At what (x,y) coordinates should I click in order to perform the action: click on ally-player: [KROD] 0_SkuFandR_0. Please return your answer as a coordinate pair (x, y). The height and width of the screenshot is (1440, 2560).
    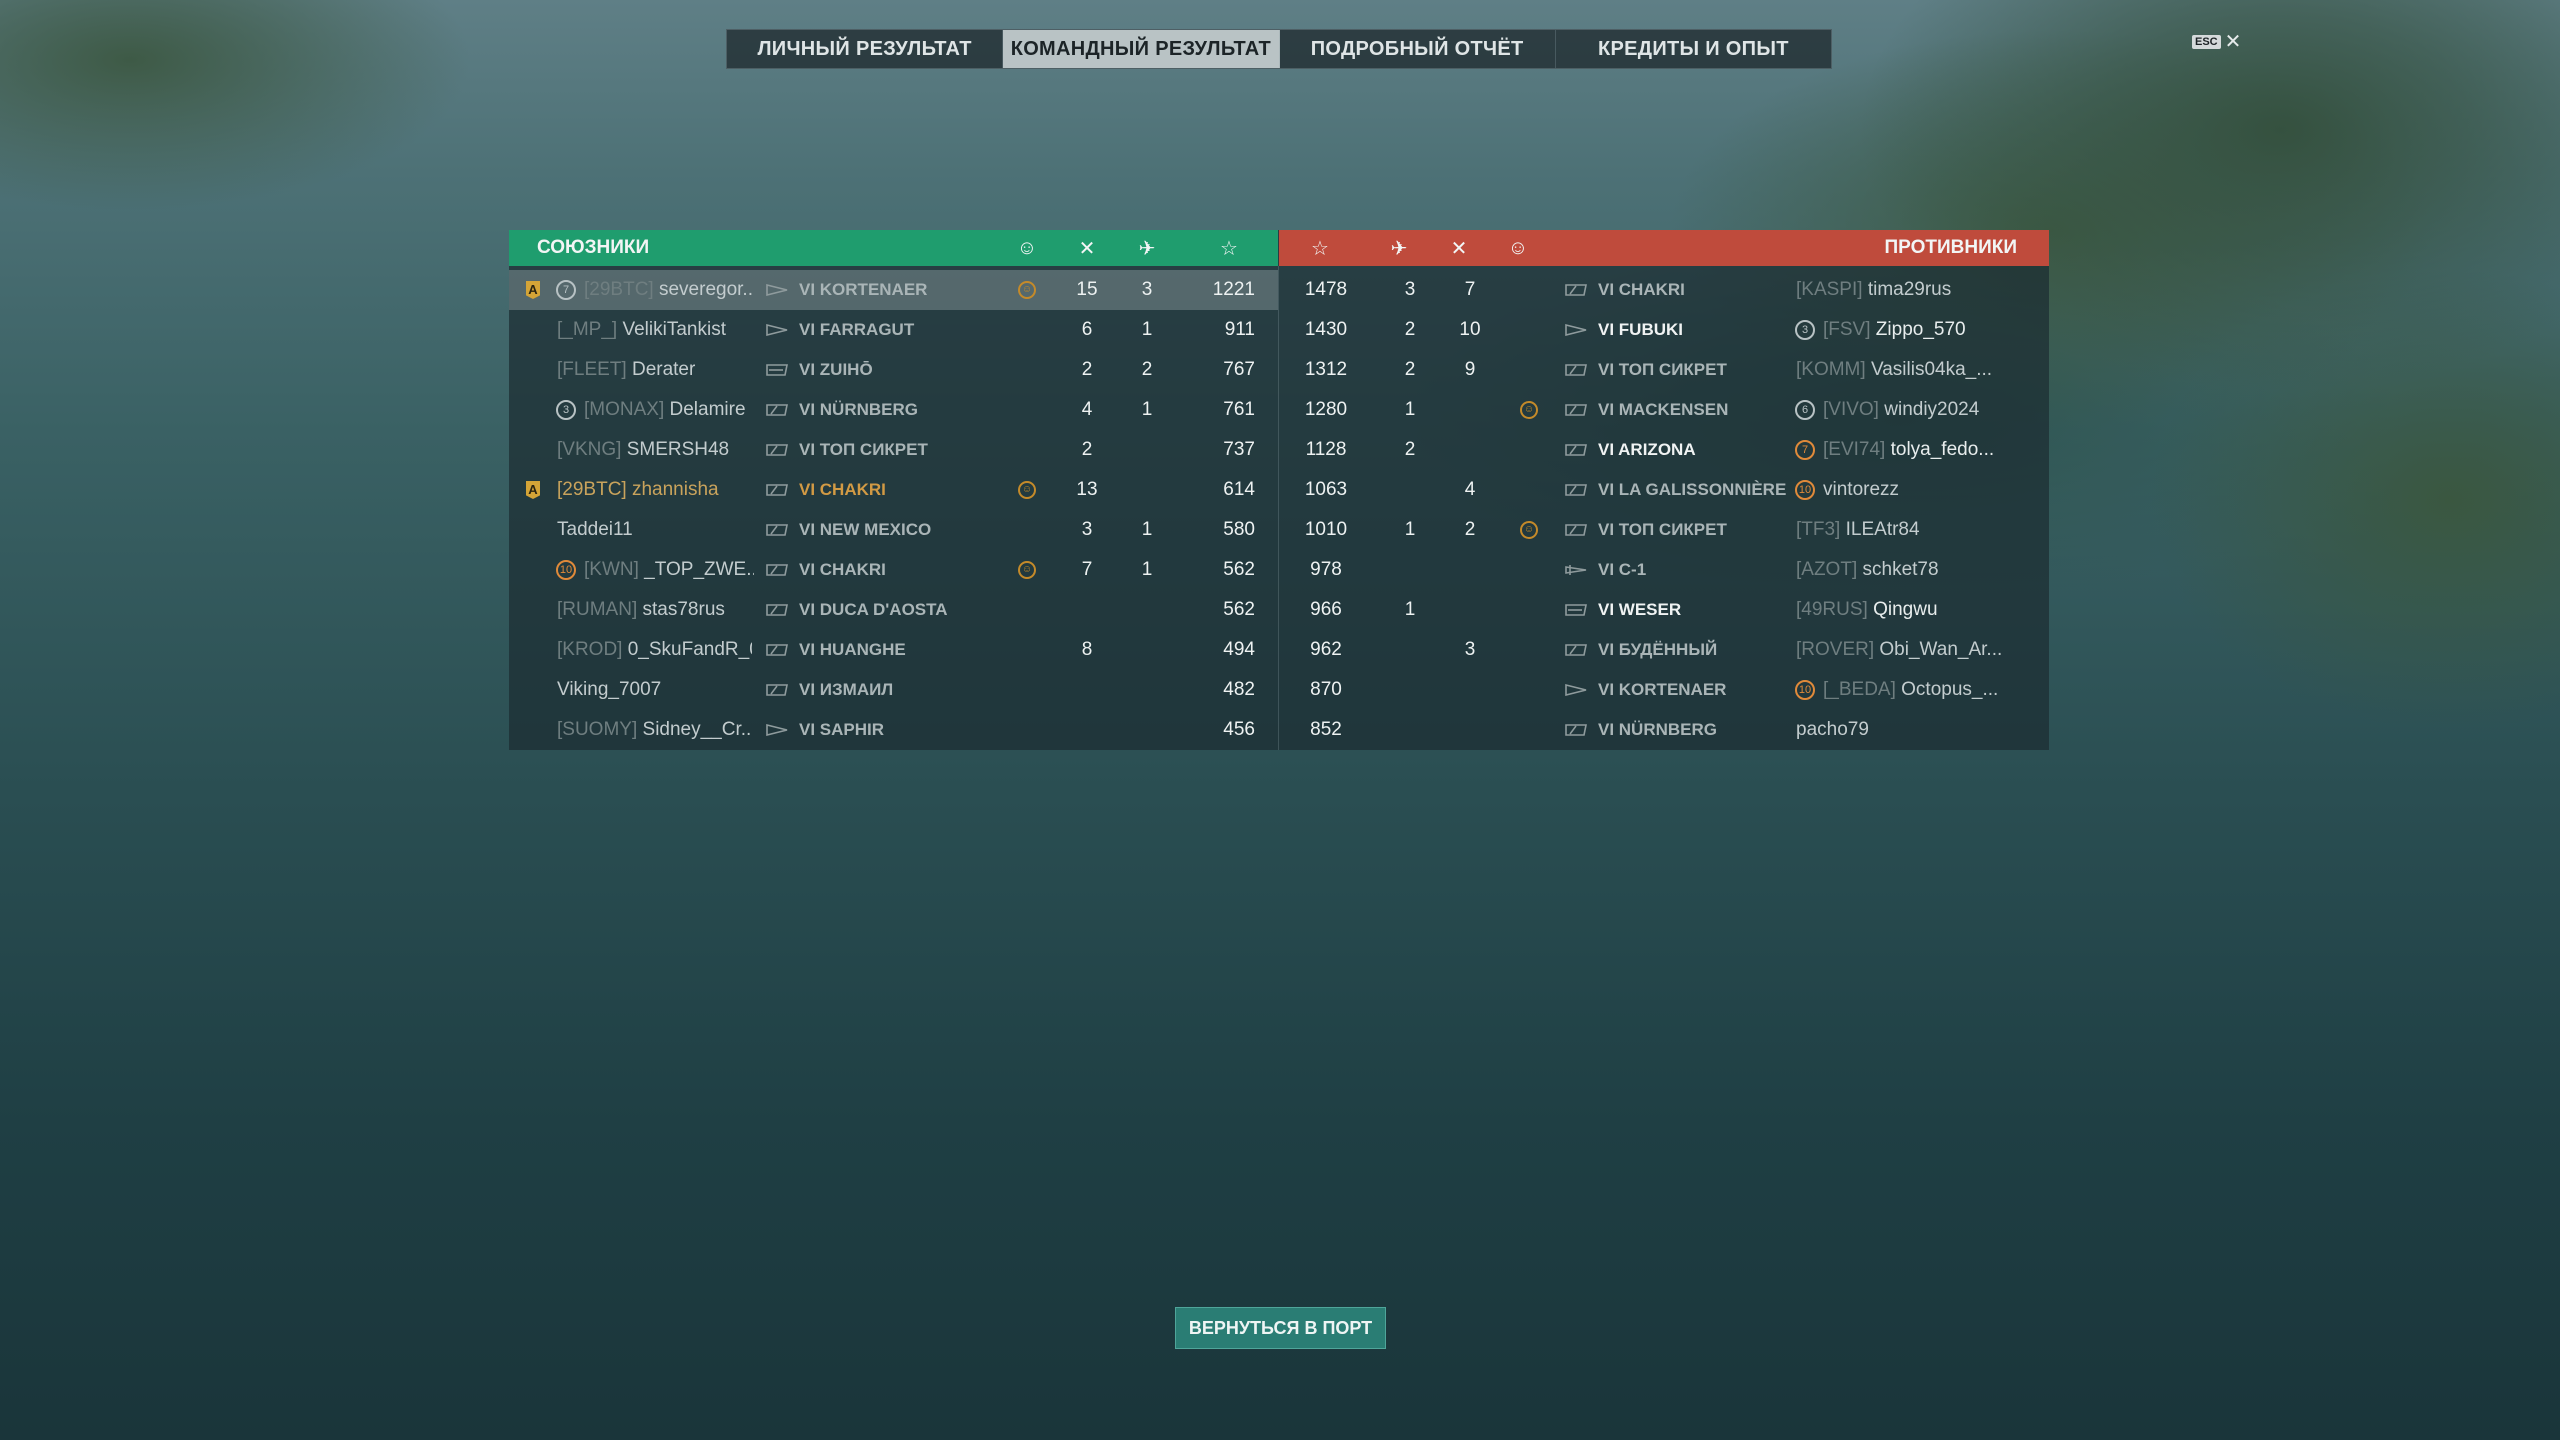
    Looking at the image, I should click on (654, 650).